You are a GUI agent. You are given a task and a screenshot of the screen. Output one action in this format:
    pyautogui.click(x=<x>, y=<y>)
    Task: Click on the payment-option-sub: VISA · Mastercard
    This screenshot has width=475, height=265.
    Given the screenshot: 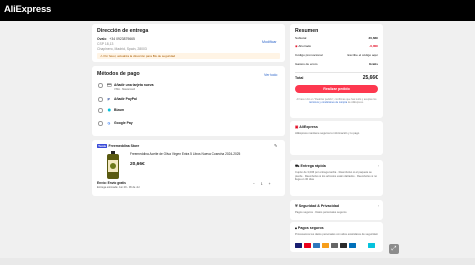 What is the action you would take?
    pyautogui.click(x=125, y=89)
    